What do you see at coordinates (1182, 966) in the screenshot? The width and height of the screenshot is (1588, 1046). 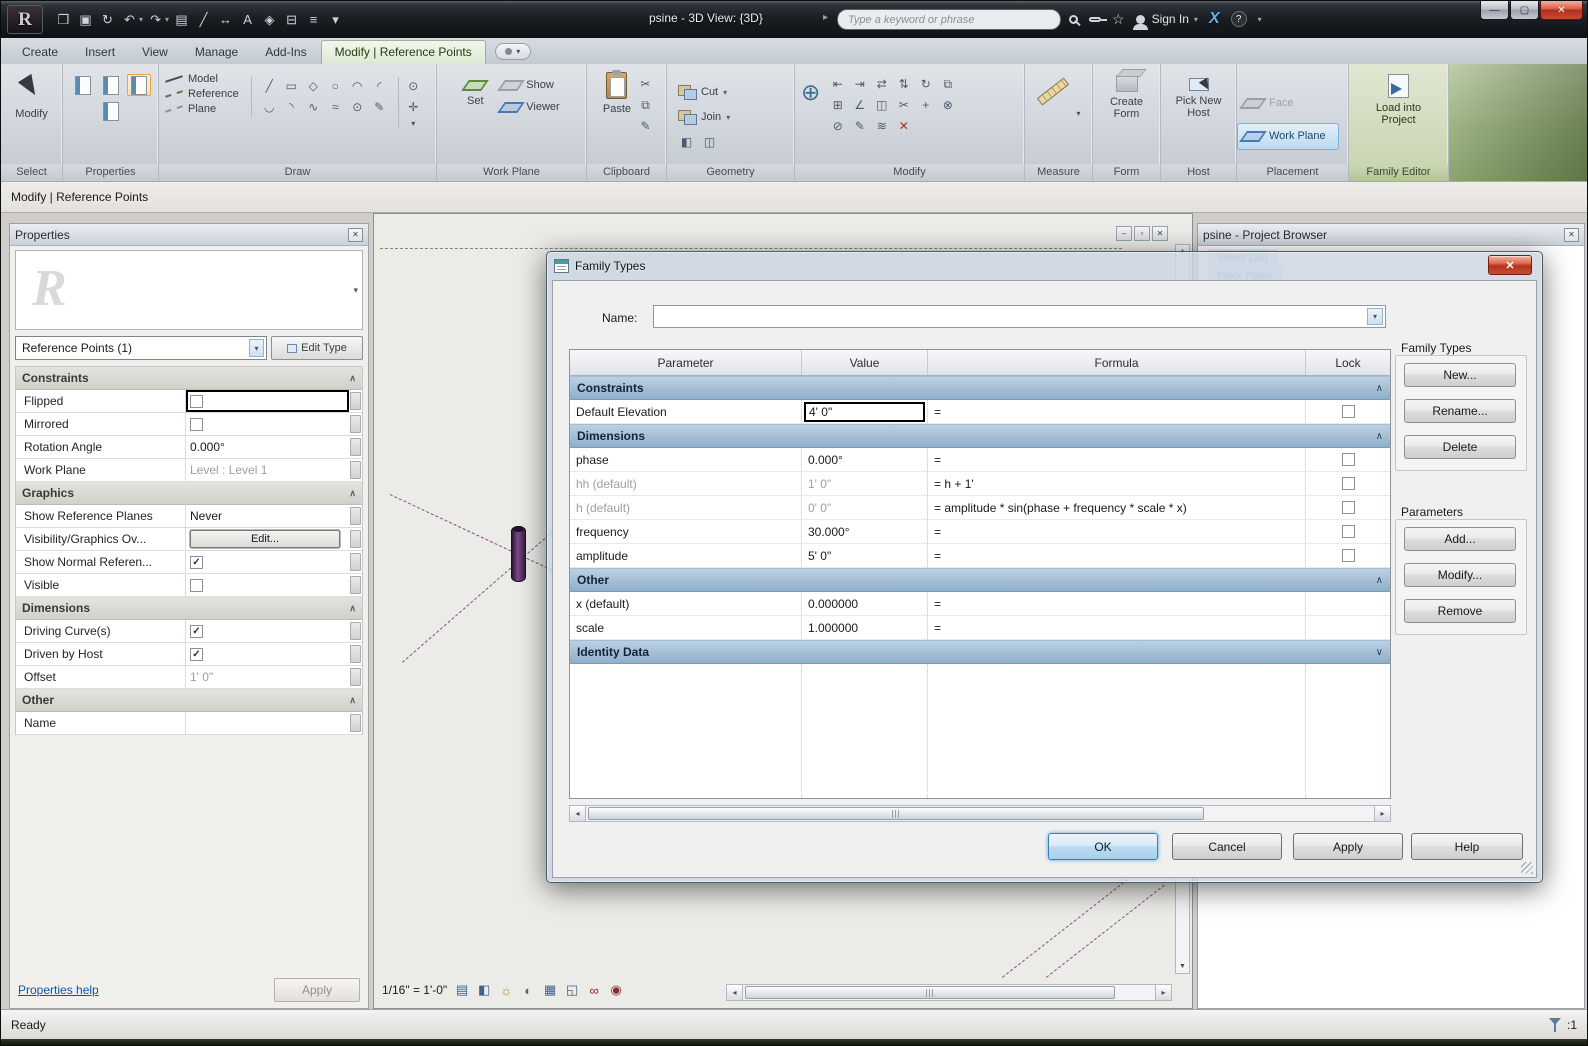 I see `scroll-down-icon: ▼` at bounding box center [1182, 966].